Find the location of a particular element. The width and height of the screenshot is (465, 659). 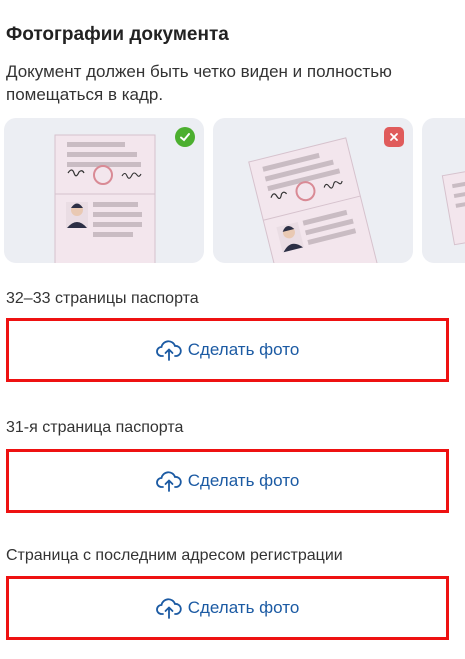

check-icon is located at coordinates (185, 137).